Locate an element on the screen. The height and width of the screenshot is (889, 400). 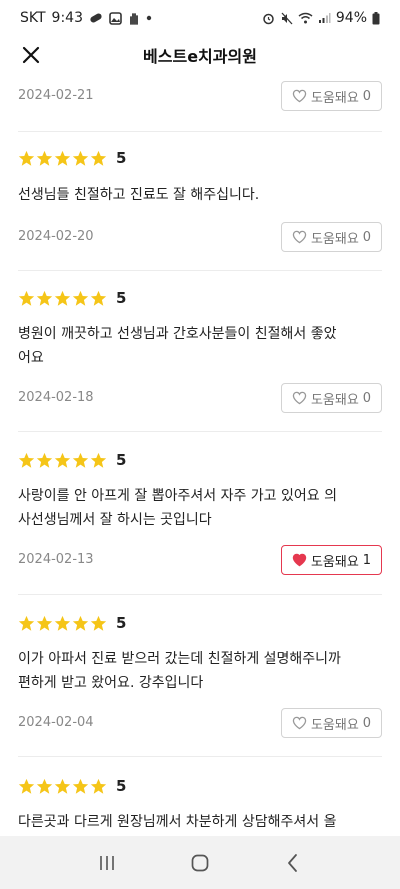
hand-icon is located at coordinates (134, 18).